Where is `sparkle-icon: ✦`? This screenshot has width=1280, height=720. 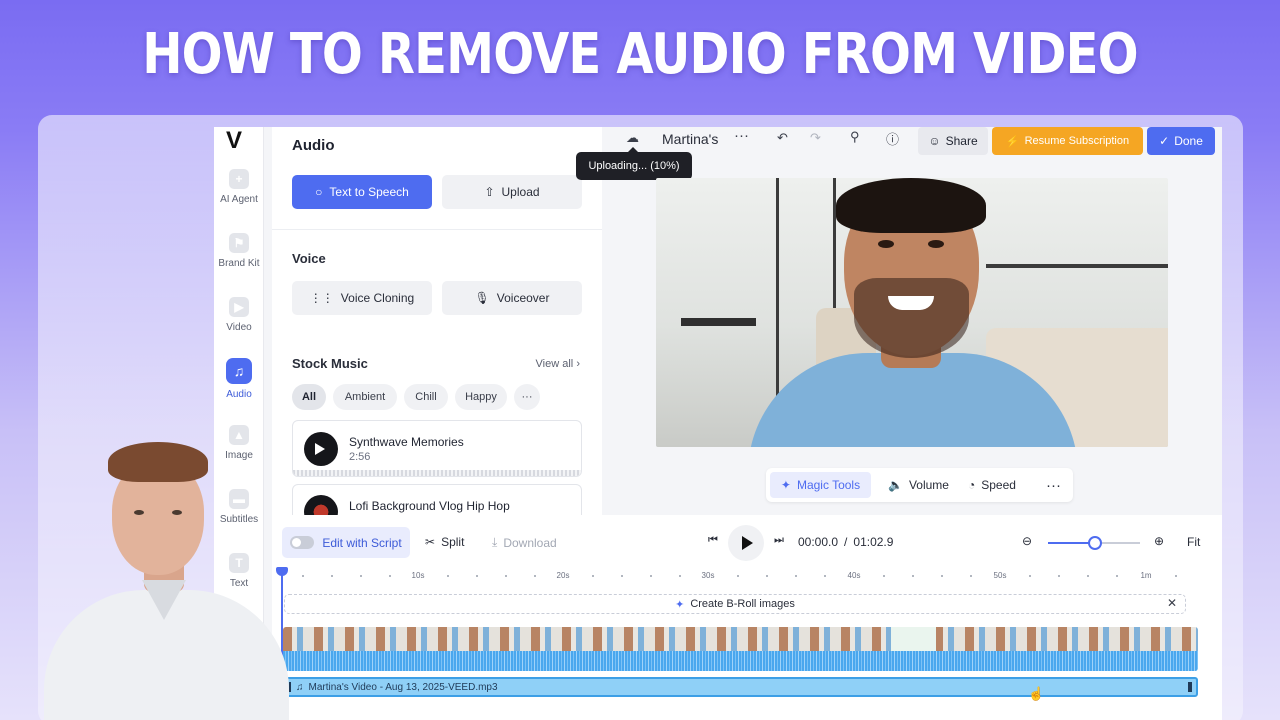
sparkle-icon: ✦ is located at coordinates (680, 604).